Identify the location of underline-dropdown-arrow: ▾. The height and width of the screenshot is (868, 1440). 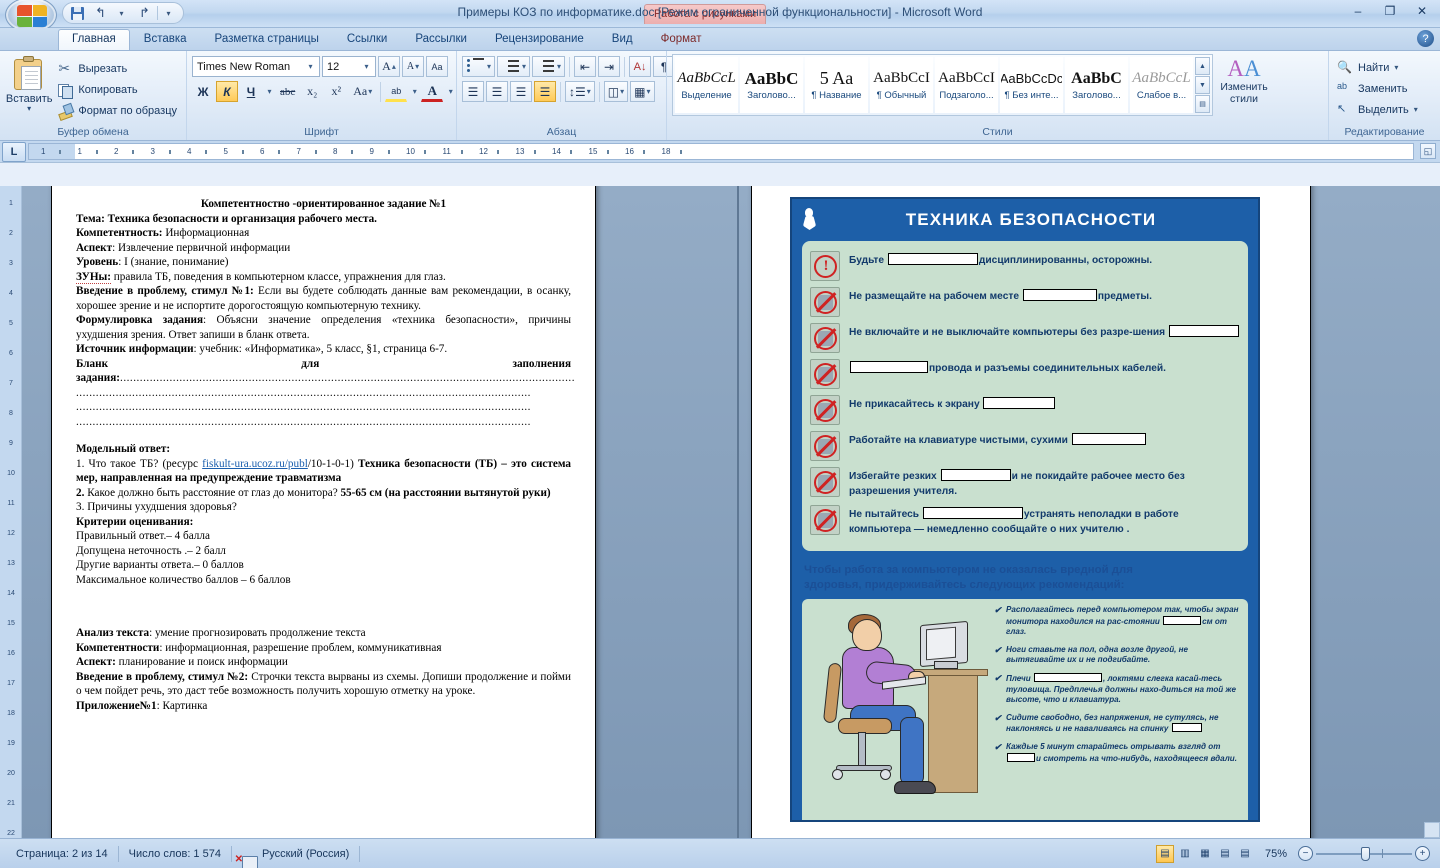
(269, 91).